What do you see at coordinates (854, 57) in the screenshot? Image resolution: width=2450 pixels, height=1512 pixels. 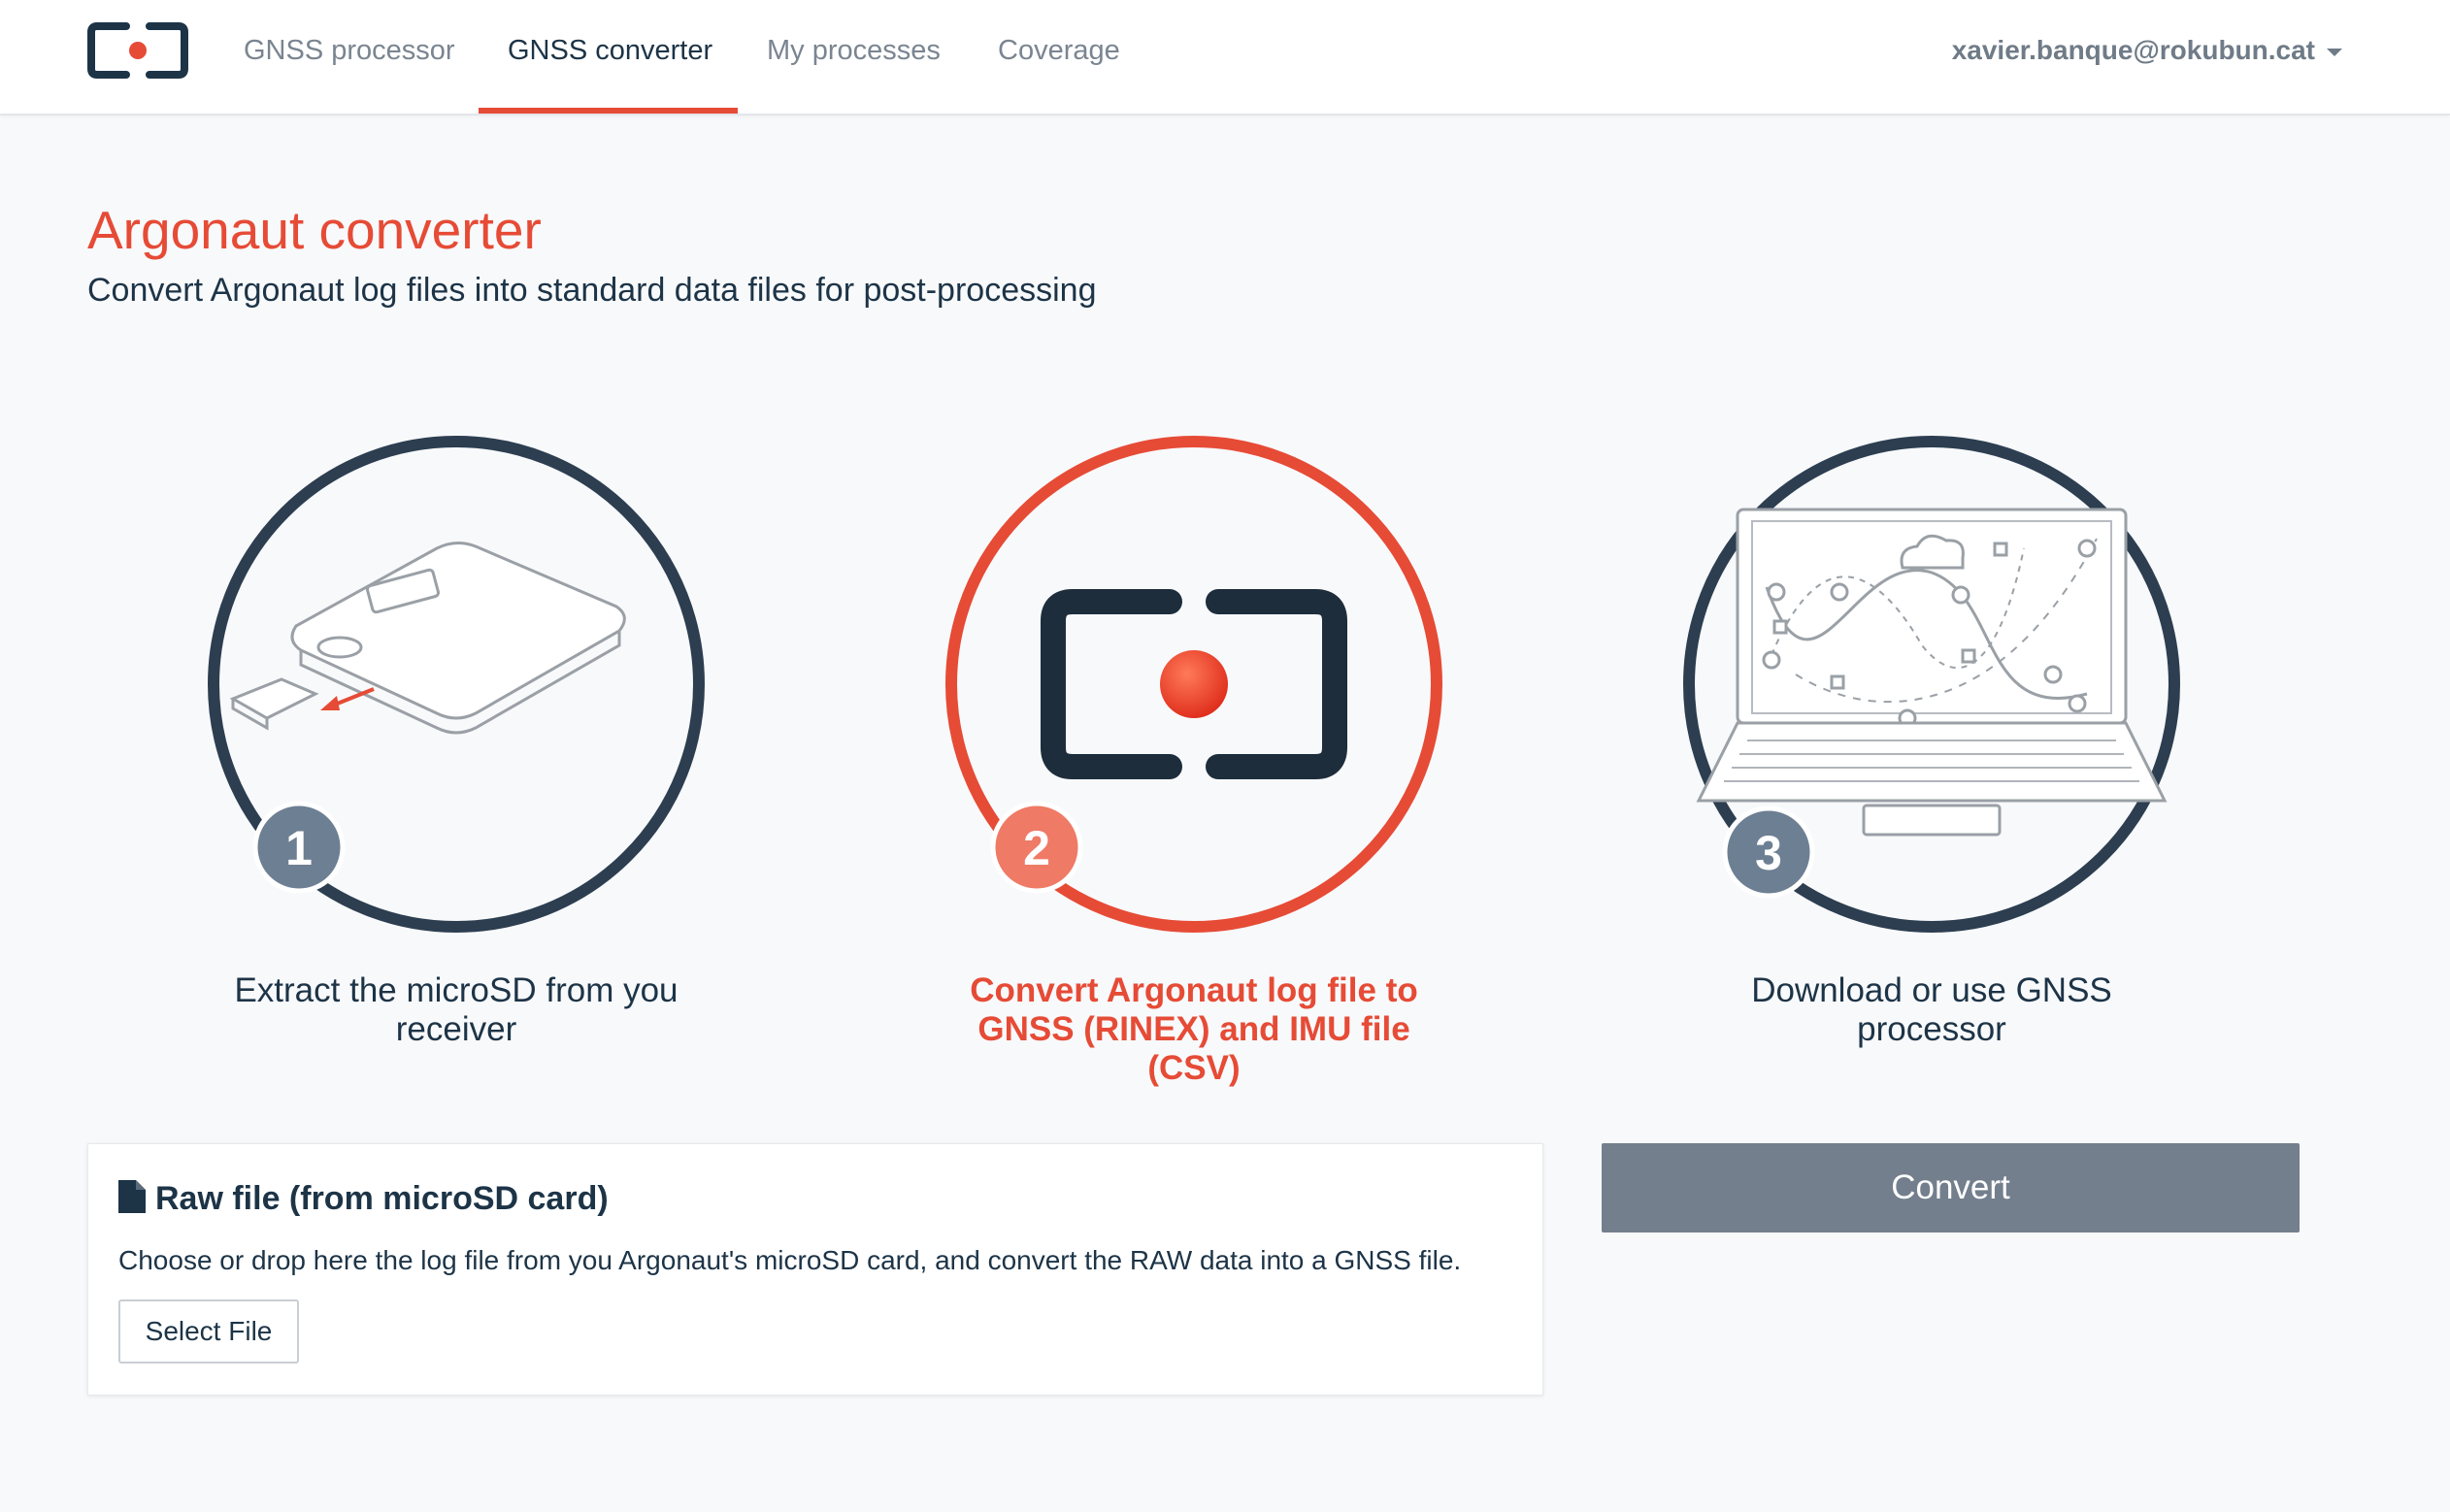 I see `nav-my-processes: My processes` at bounding box center [854, 57].